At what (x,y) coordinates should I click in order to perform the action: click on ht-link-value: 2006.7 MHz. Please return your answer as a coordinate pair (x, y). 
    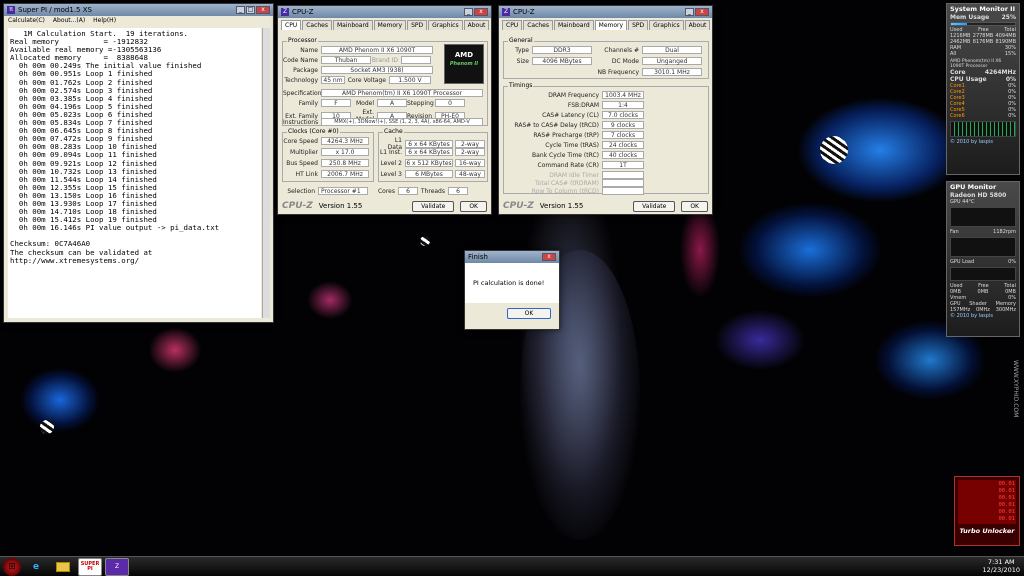
    Looking at the image, I should click on (345, 174).